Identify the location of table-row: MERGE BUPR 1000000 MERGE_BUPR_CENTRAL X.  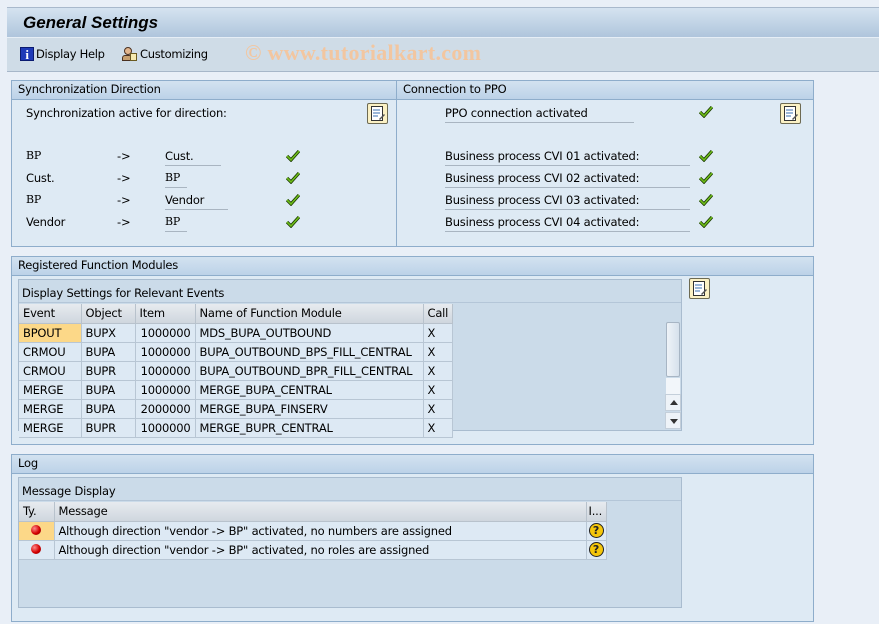
(236, 428).